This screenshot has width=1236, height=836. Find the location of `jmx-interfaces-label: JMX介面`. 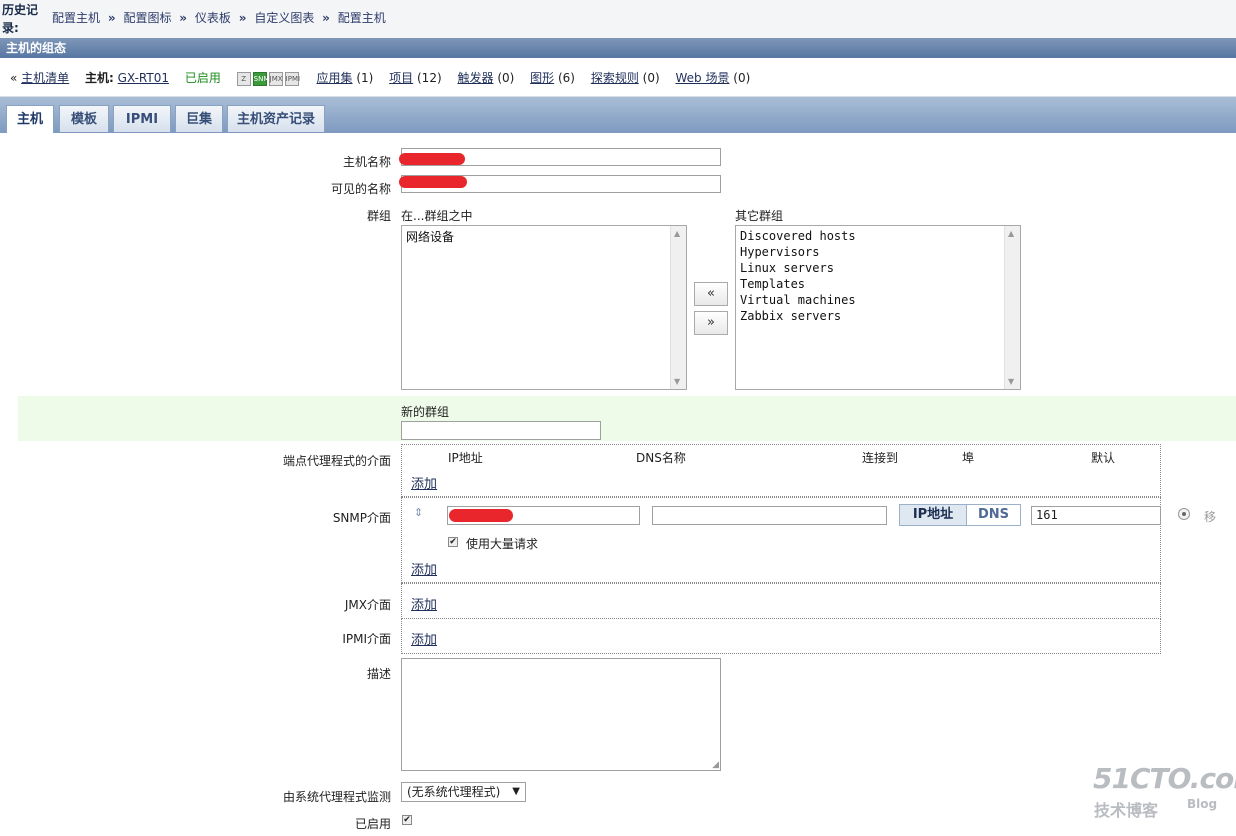

jmx-interfaces-label: JMX介面 is located at coordinates (367, 605).